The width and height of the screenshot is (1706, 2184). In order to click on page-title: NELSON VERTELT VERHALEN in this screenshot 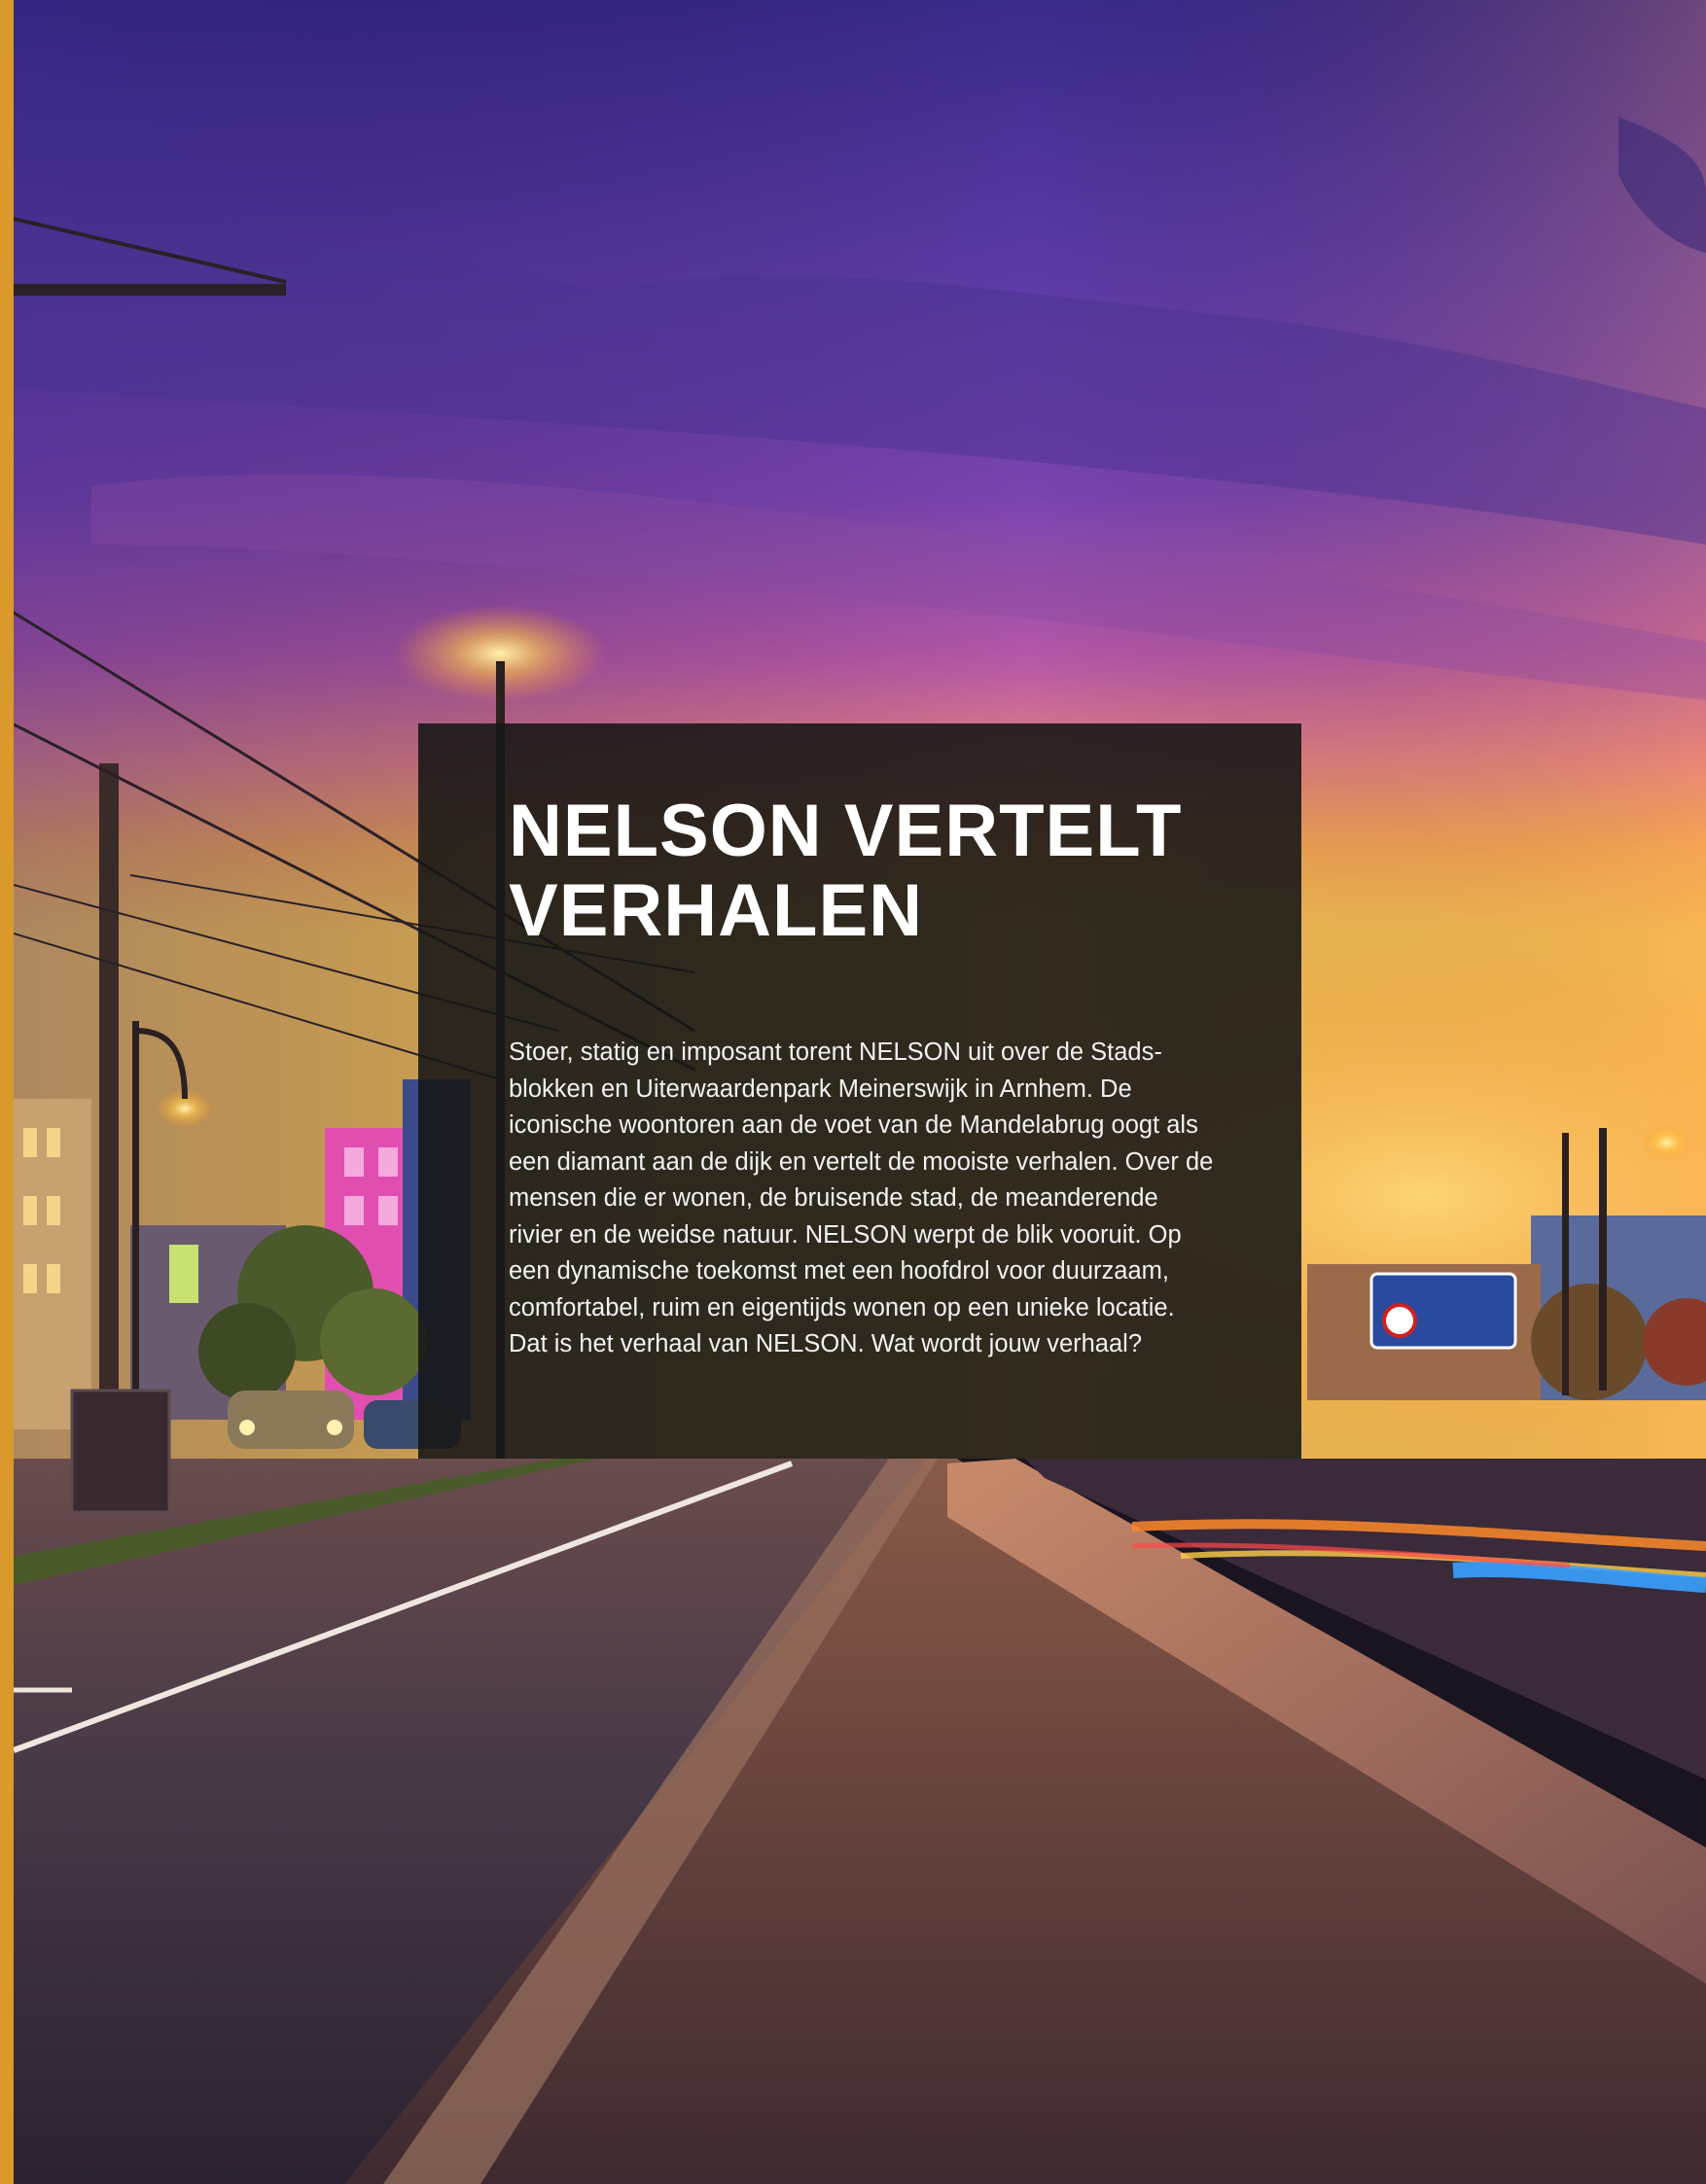, I will do `click(846, 871)`.